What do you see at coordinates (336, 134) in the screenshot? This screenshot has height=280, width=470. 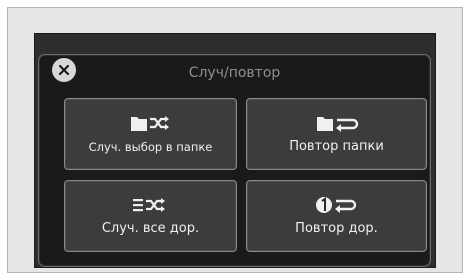 I see `repeat-folder-button: Повтор папки` at bounding box center [336, 134].